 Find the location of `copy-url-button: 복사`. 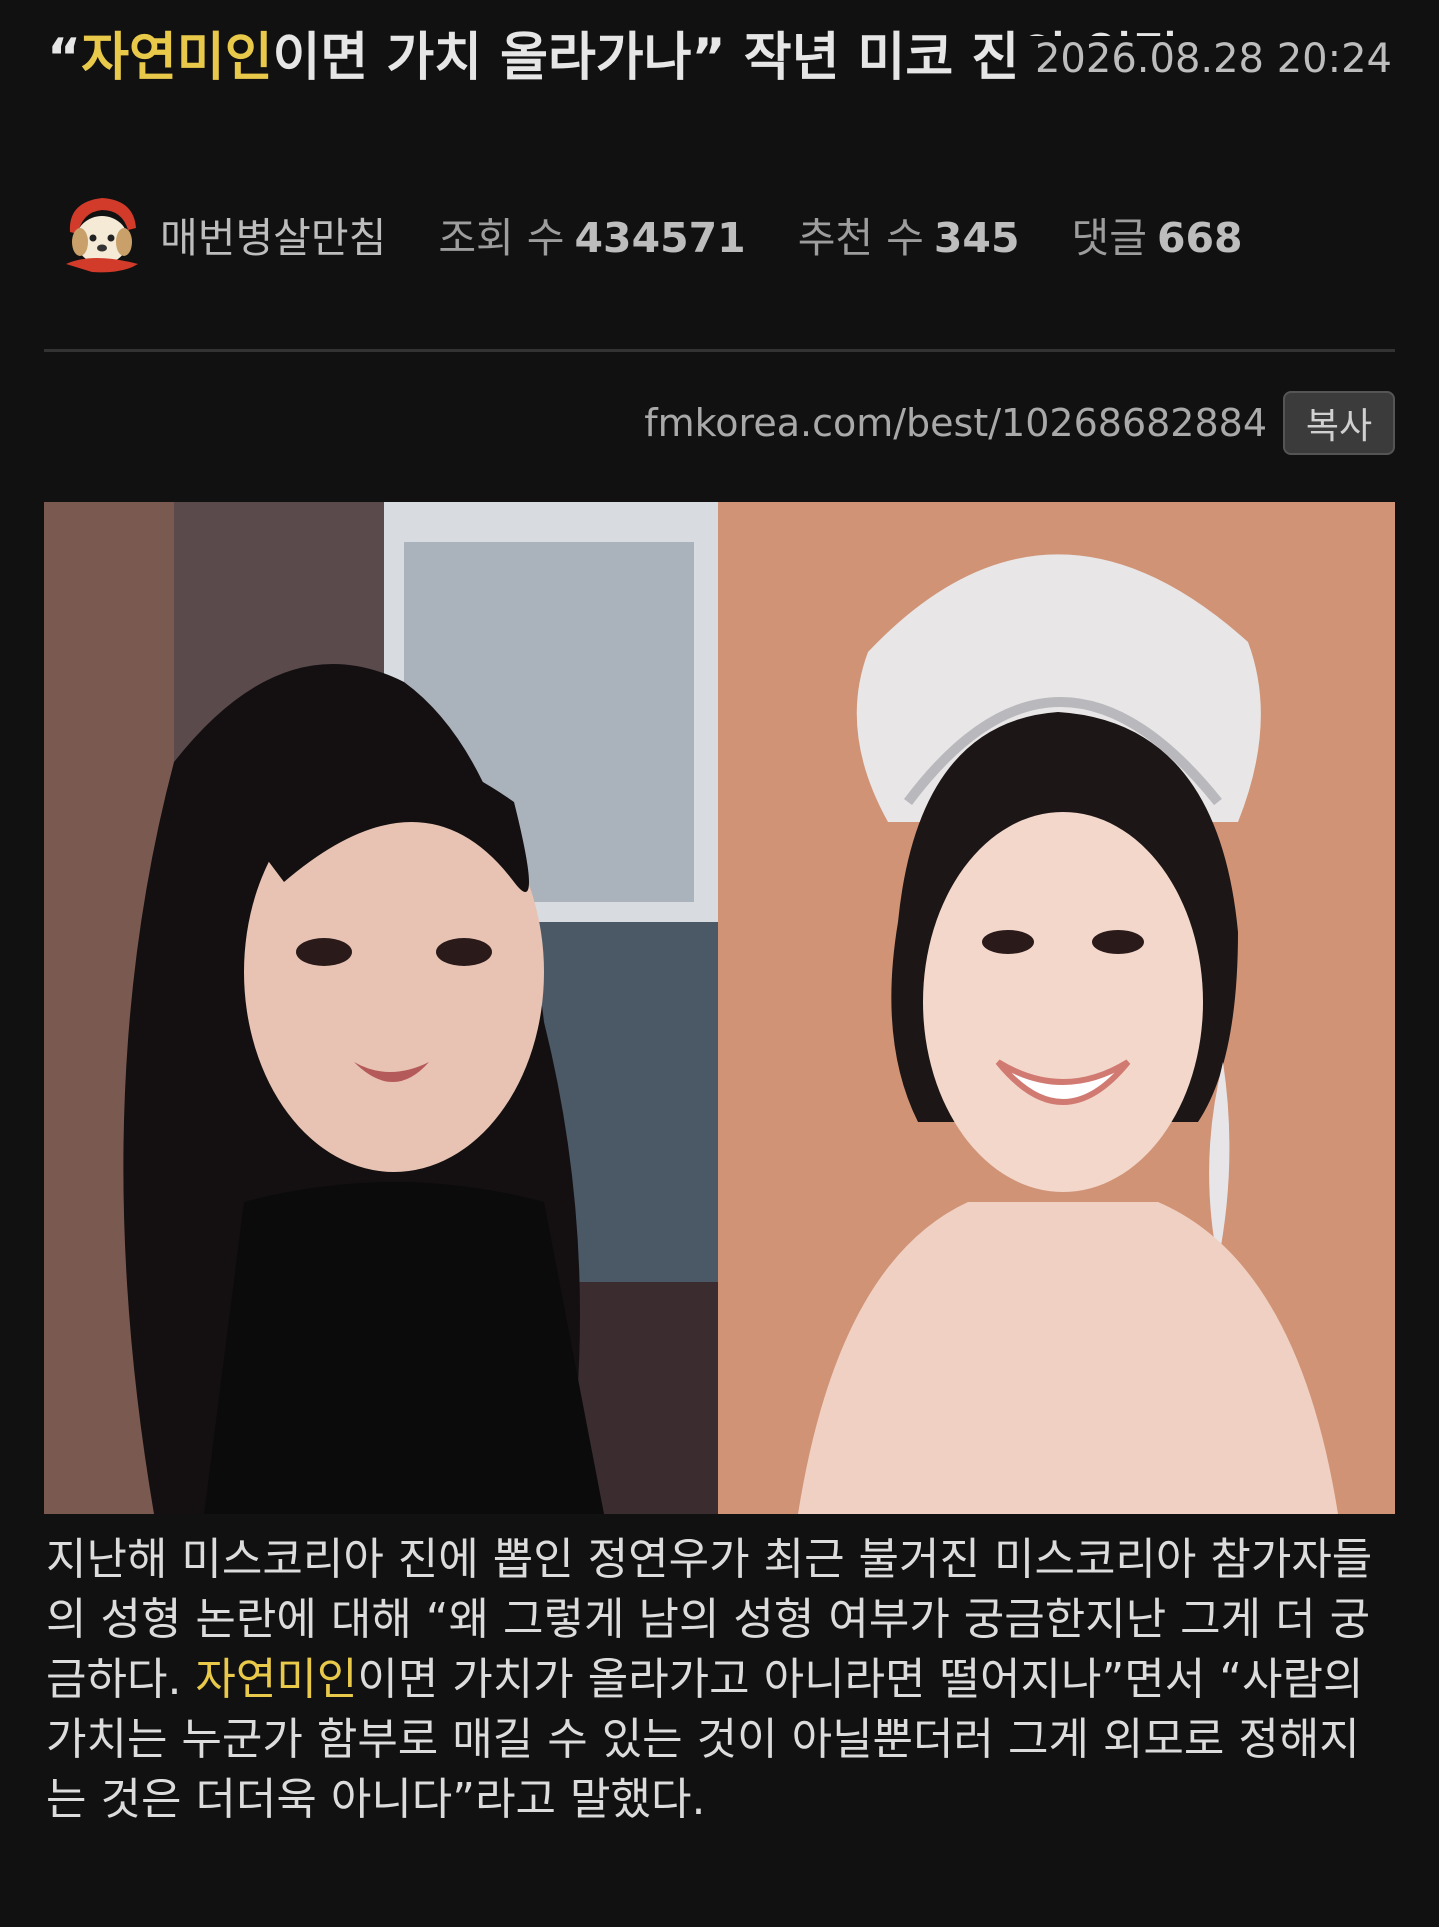

copy-url-button: 복사 is located at coordinates (1339, 423).